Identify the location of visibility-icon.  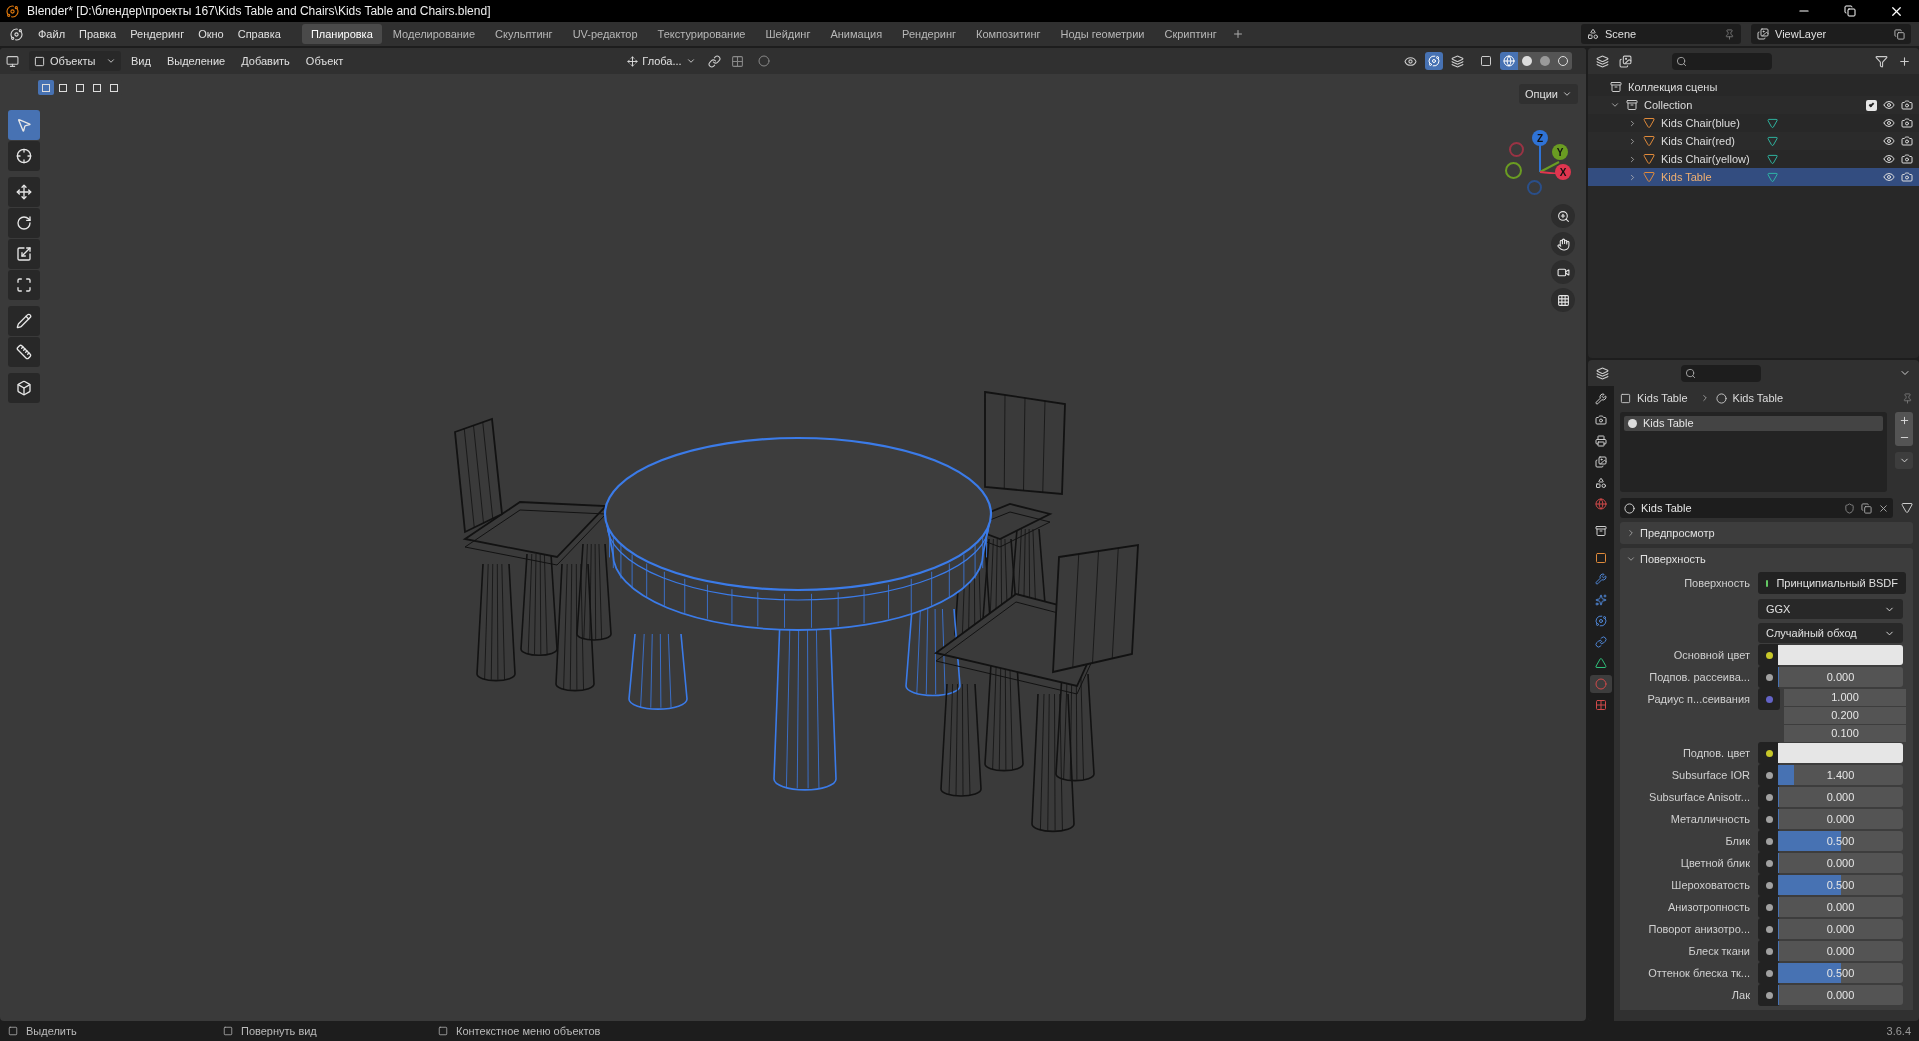
(1410, 61).